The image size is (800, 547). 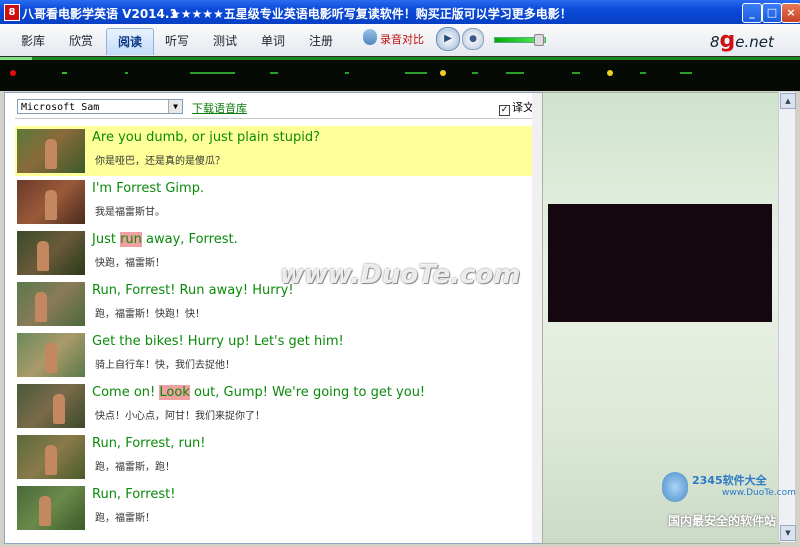 What do you see at coordinates (730, 502) in the screenshot?
I see `site-watermark: 2345软件大全 www.DuoTe.com 国内最安全的软件站` at bounding box center [730, 502].